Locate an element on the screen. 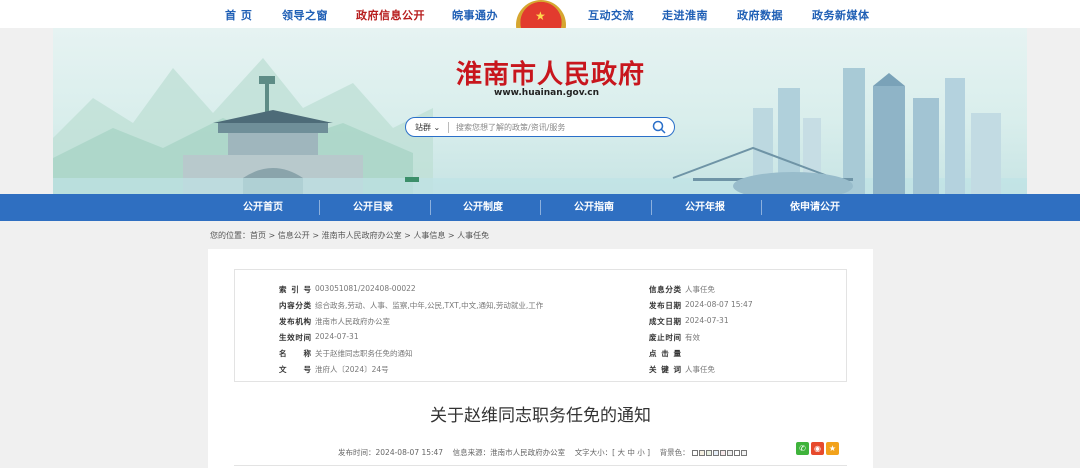 The height and width of the screenshot is (468, 1080). search-box: 站群 ⌄ is located at coordinates (540, 127).